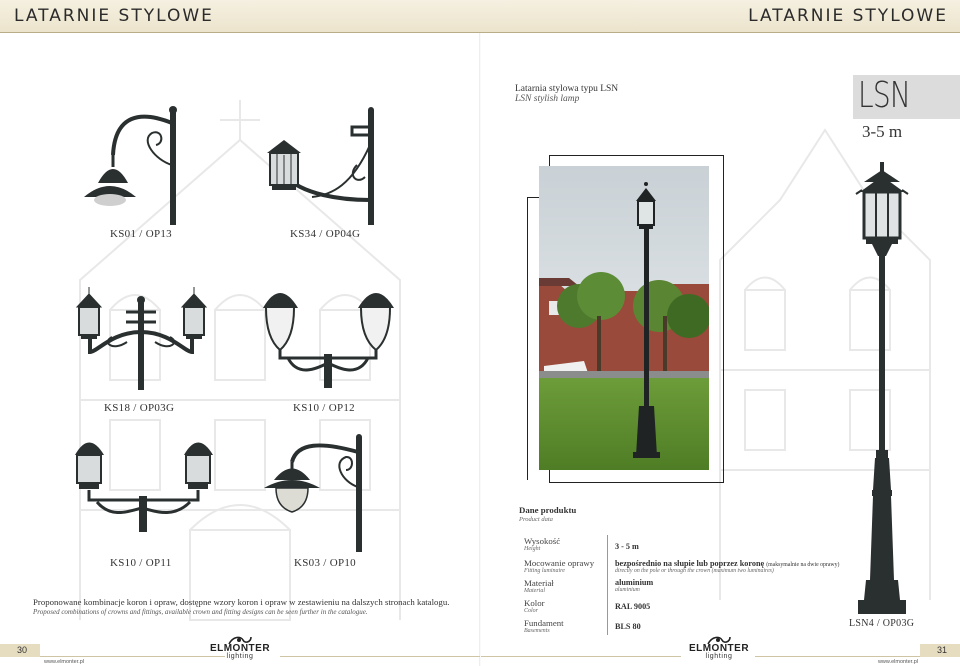  What do you see at coordinates (581, 656) in the screenshot?
I see `footer-line-right` at bounding box center [581, 656].